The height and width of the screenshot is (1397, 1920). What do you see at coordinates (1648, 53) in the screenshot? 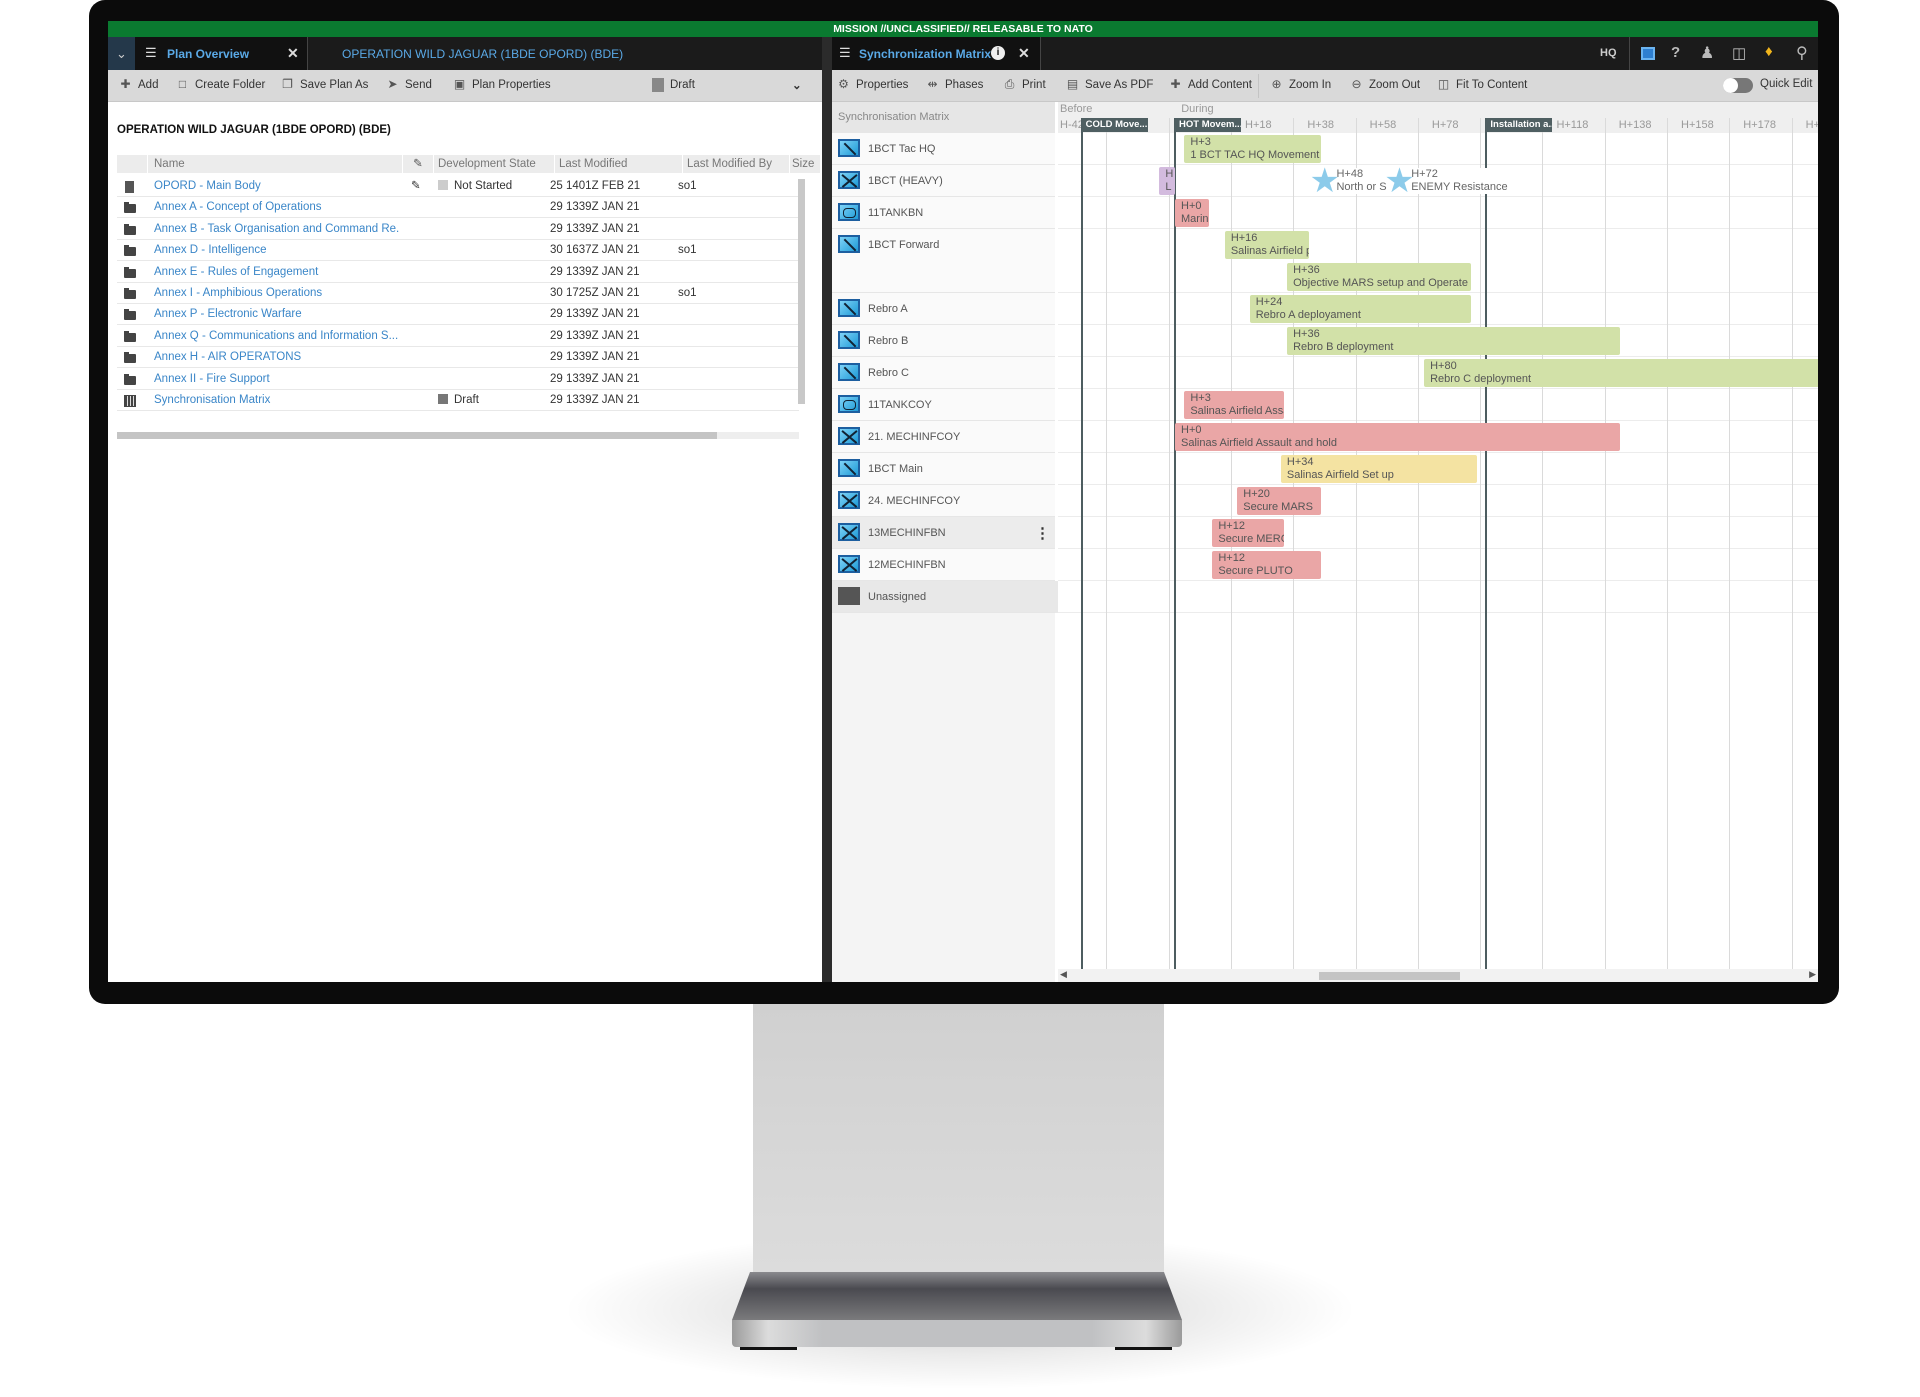
I see `layout-icon` at bounding box center [1648, 53].